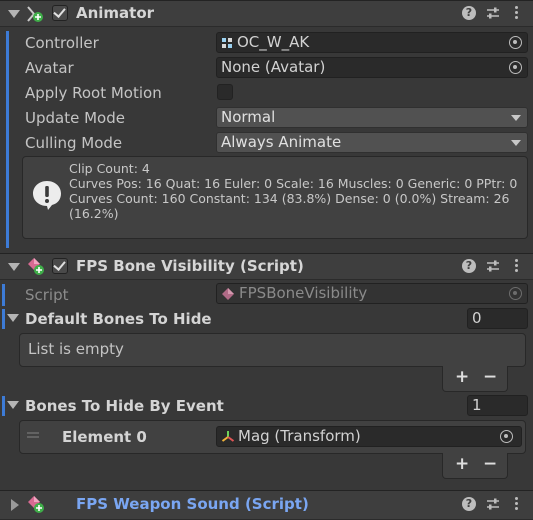 This screenshot has height=520, width=533. Describe the element at coordinates (369, 436) in the screenshot. I see `element-object-field: Mag (Transform)` at that location.